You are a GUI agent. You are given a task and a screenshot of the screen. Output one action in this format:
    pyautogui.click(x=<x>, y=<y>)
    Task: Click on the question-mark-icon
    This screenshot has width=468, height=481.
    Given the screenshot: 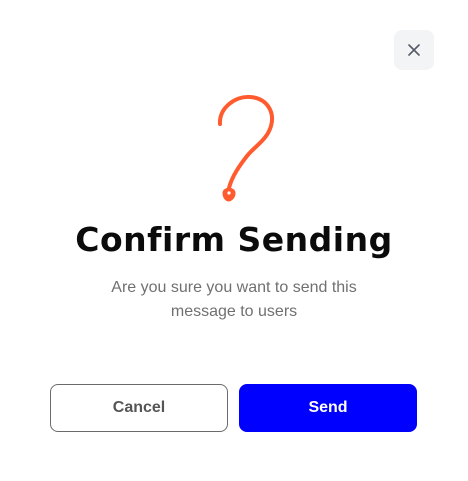 What is the action you would take?
    pyautogui.click(x=245, y=150)
    